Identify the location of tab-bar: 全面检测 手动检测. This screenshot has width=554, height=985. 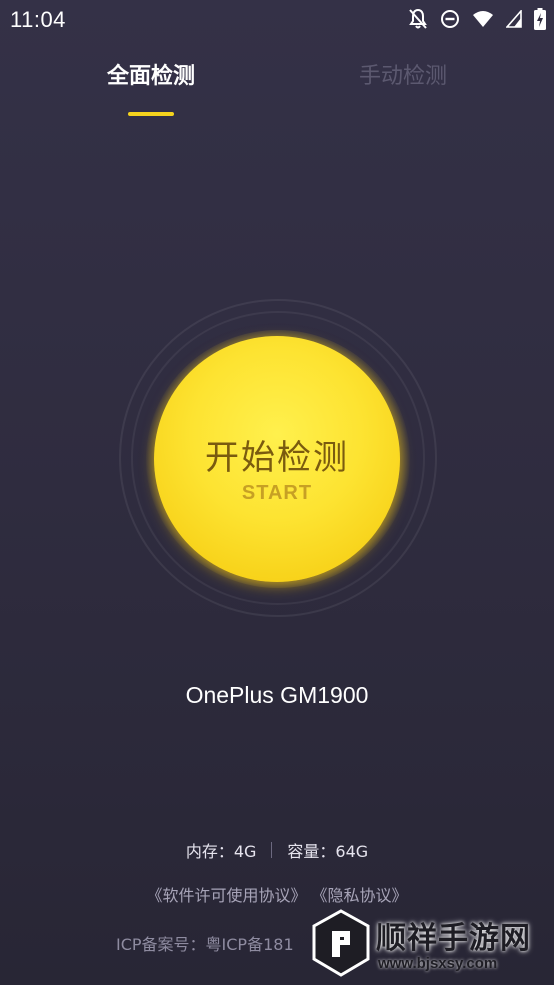
(277, 93).